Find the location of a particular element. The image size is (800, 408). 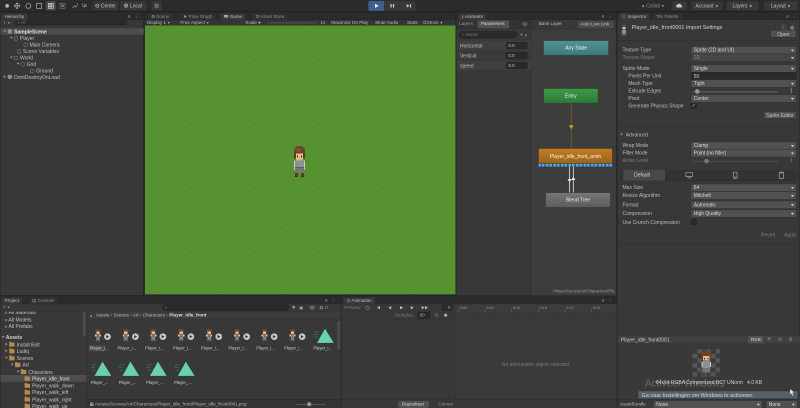

svg-text: 0:10 is located at coordinates (516, 308).